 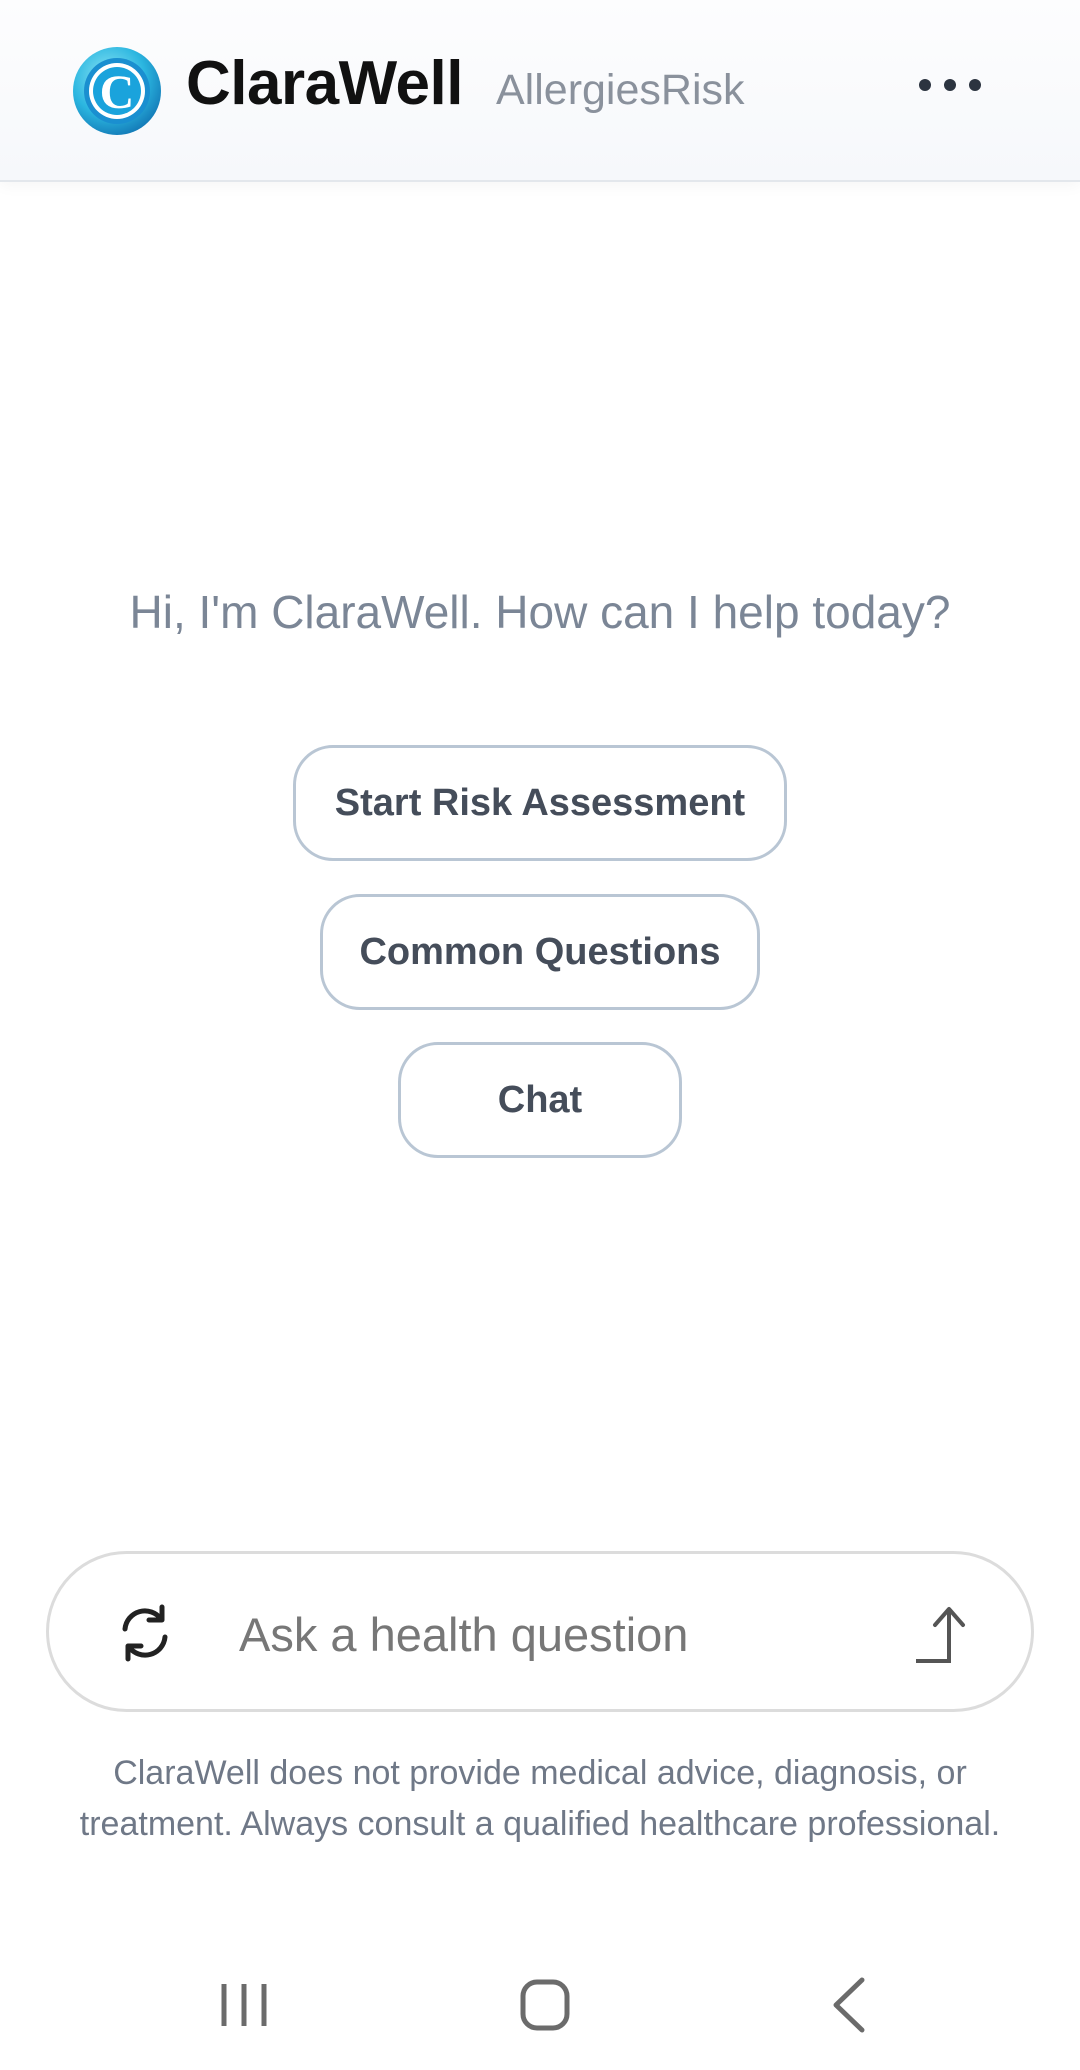 I want to click on send-arrow-icon, so click(x=940, y=1635).